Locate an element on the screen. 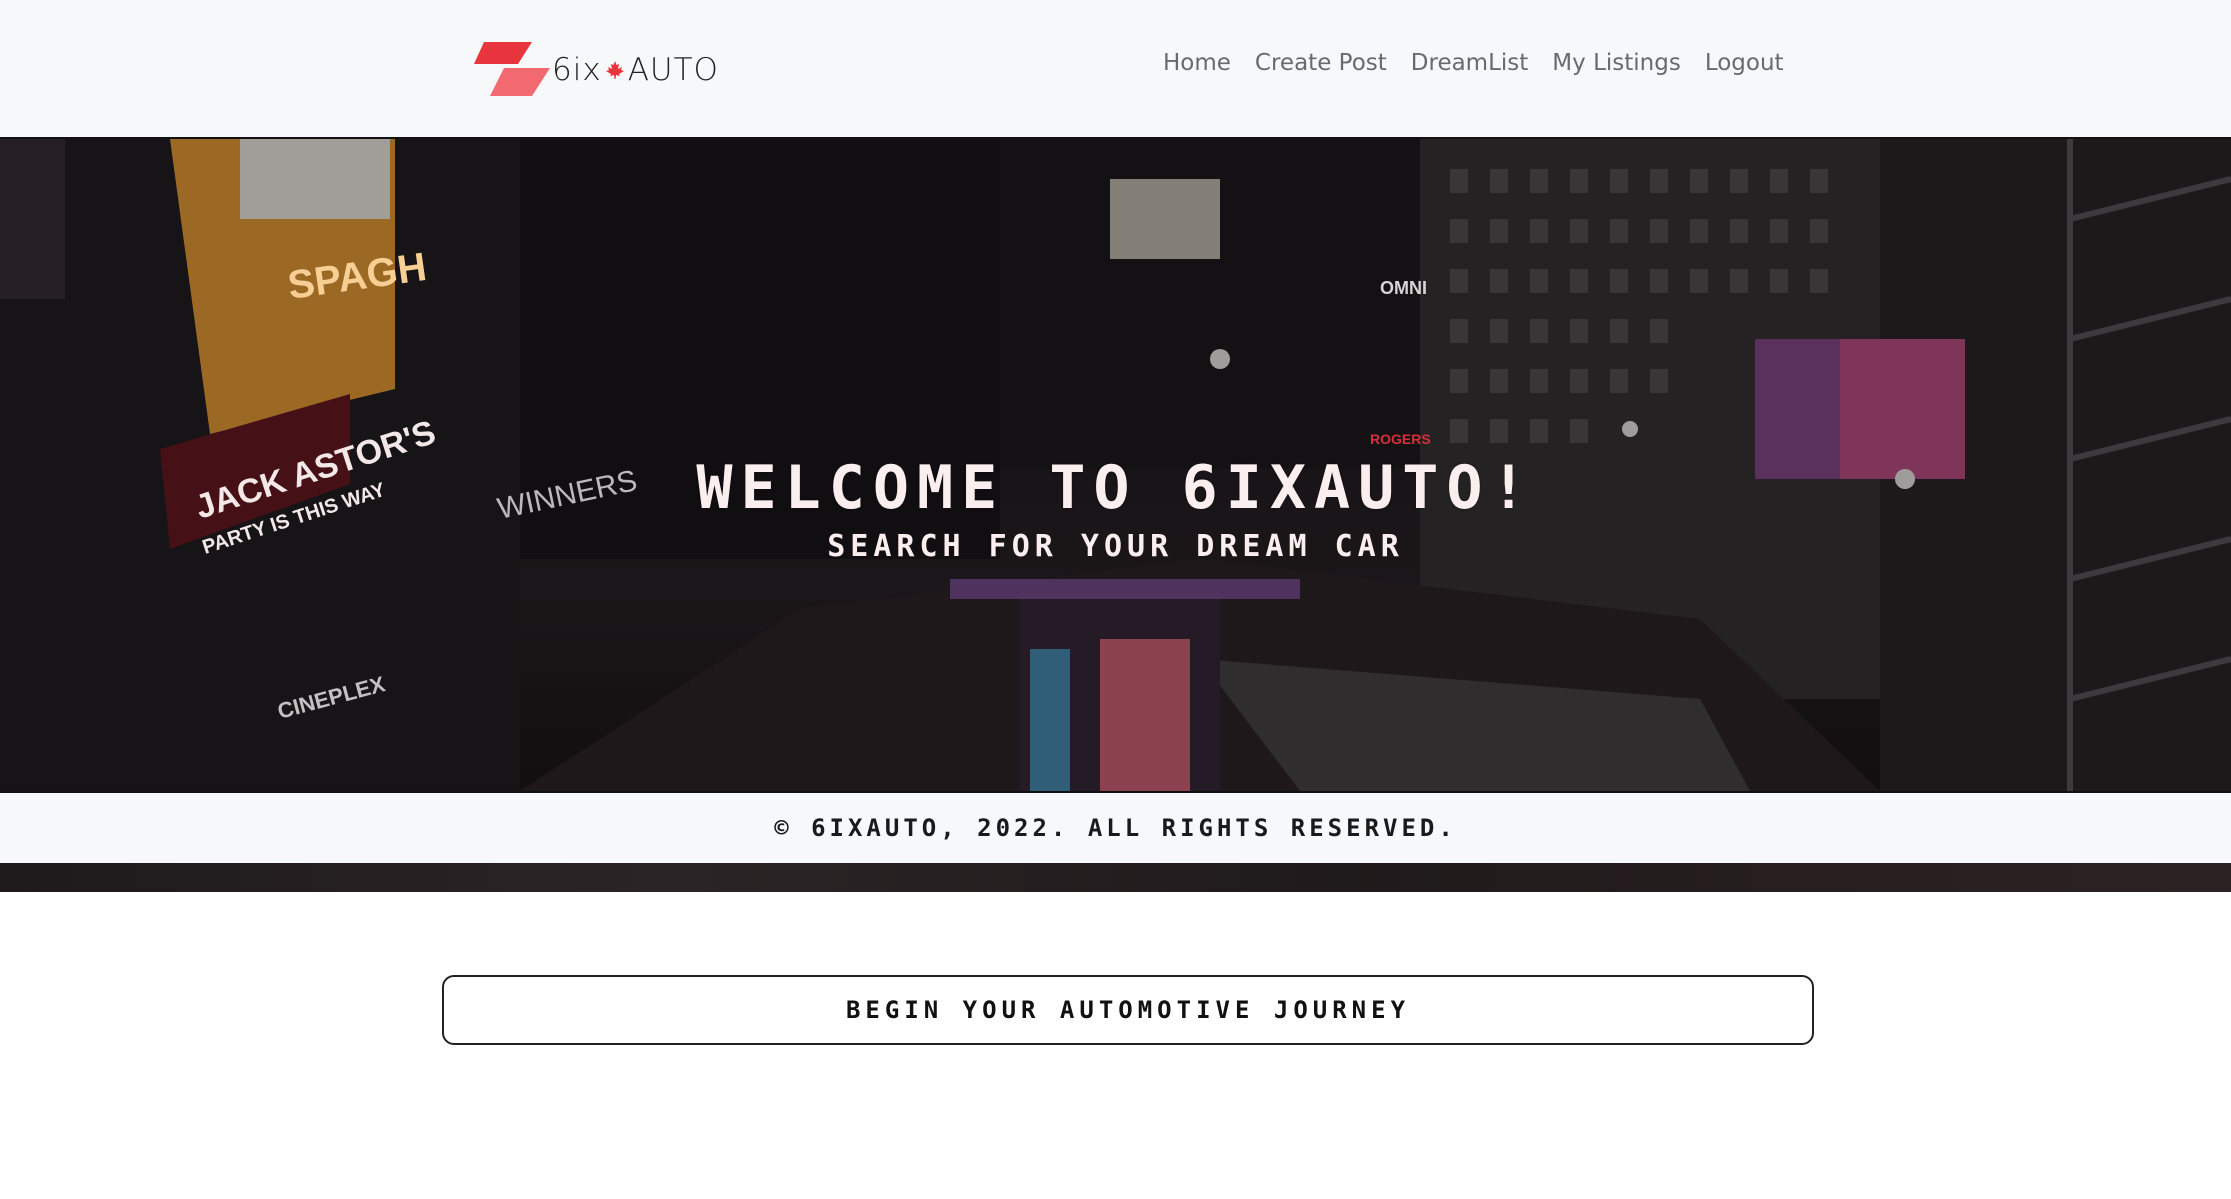 The image size is (2231, 1199). hero-subtitle: SEARCH FOR YOUR DREAM CAR is located at coordinates (1115, 546).